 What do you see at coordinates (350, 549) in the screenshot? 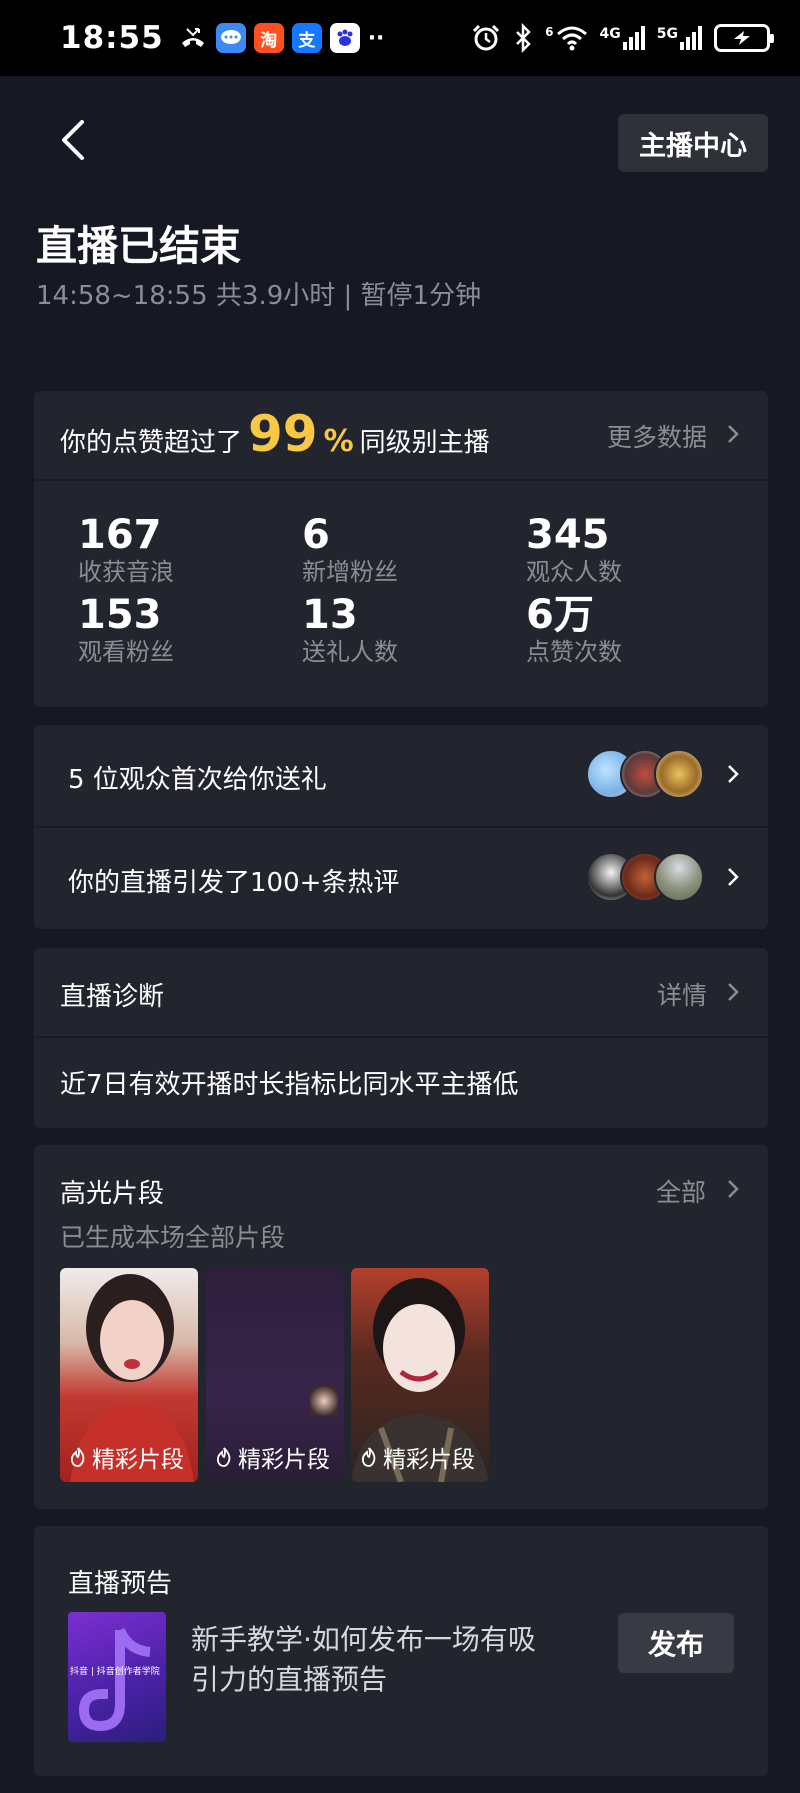
I see `stat-new-followers: 6 新增粉丝` at bounding box center [350, 549].